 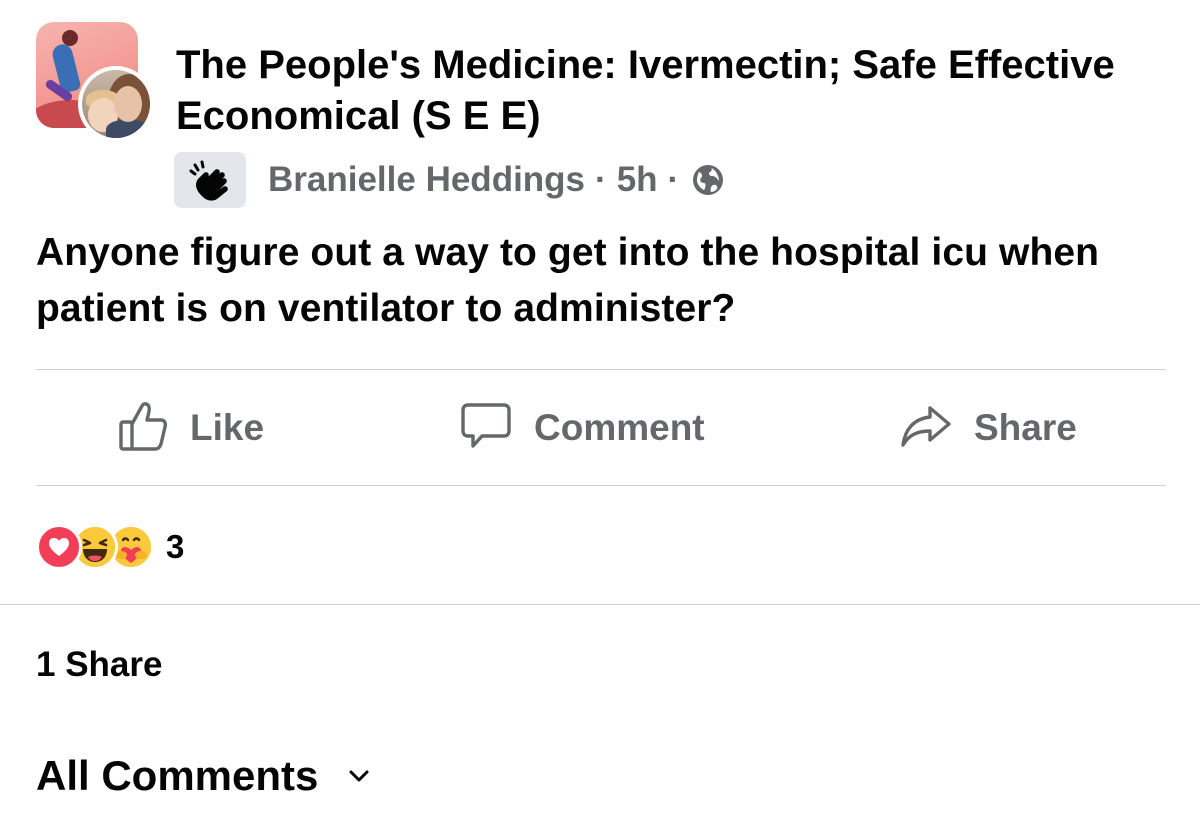 What do you see at coordinates (359, 776) in the screenshot?
I see `chevron-down-icon` at bounding box center [359, 776].